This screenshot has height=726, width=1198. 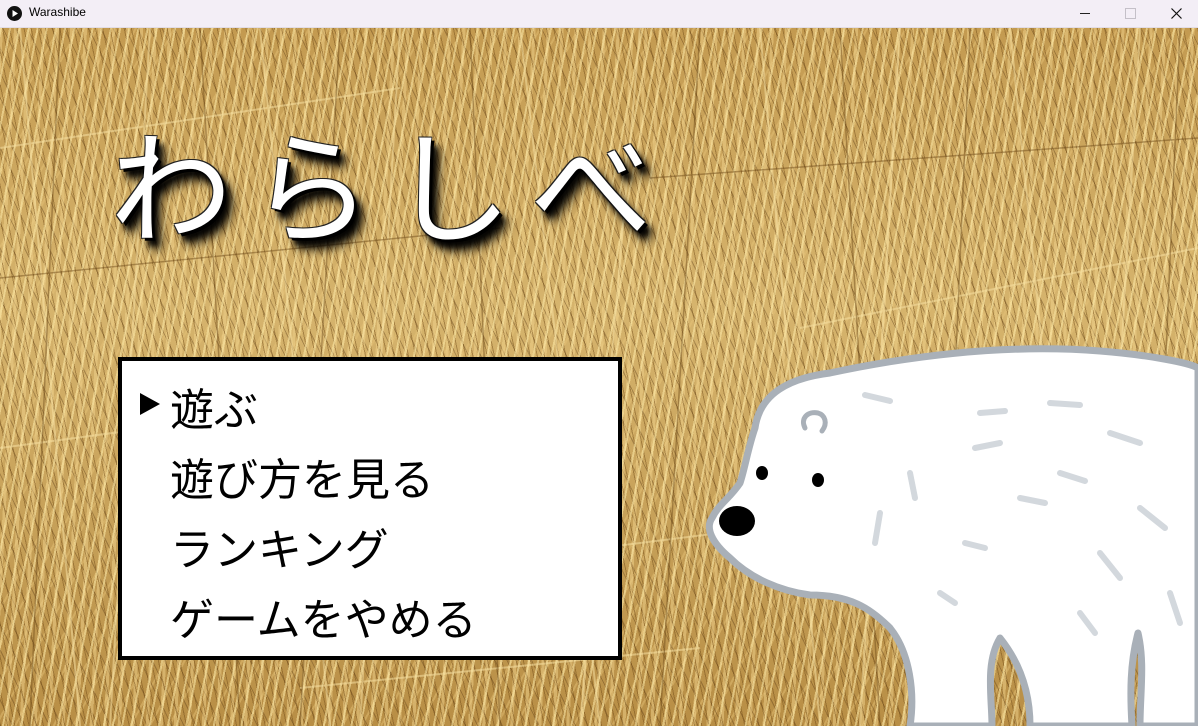 I want to click on minimize-icon, so click(x=1084, y=14).